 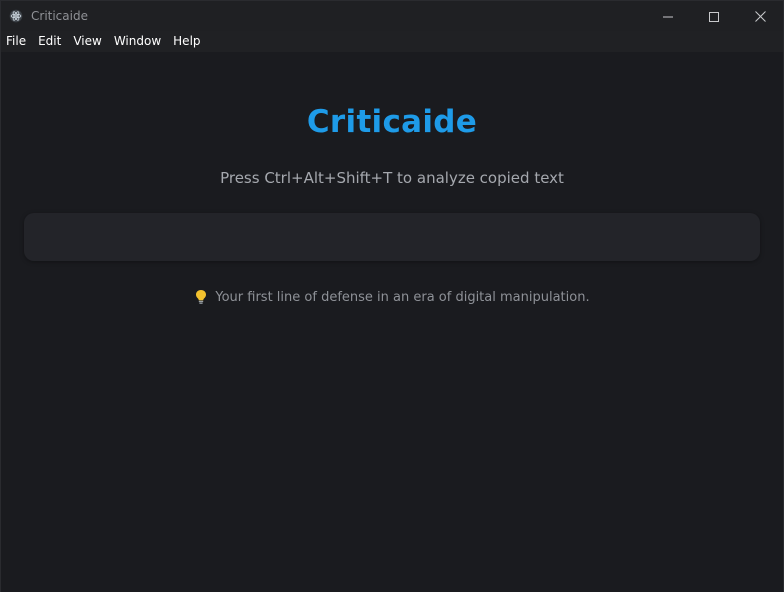 What do you see at coordinates (16, 16) in the screenshot?
I see `electron-atom-icon` at bounding box center [16, 16].